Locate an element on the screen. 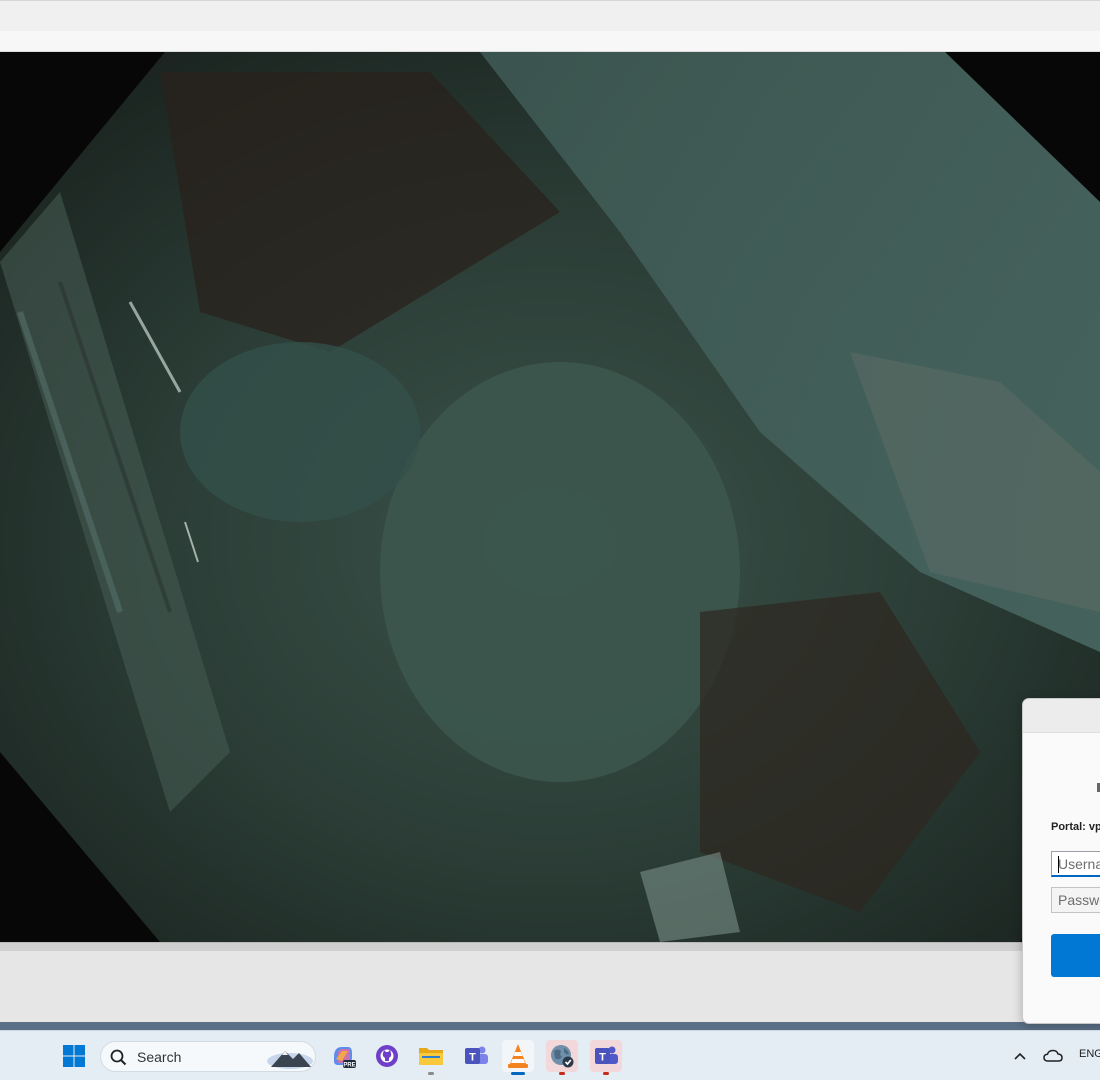 The height and width of the screenshot is (1080, 1100). chevron-up-icon is located at coordinates (1020, 1056).